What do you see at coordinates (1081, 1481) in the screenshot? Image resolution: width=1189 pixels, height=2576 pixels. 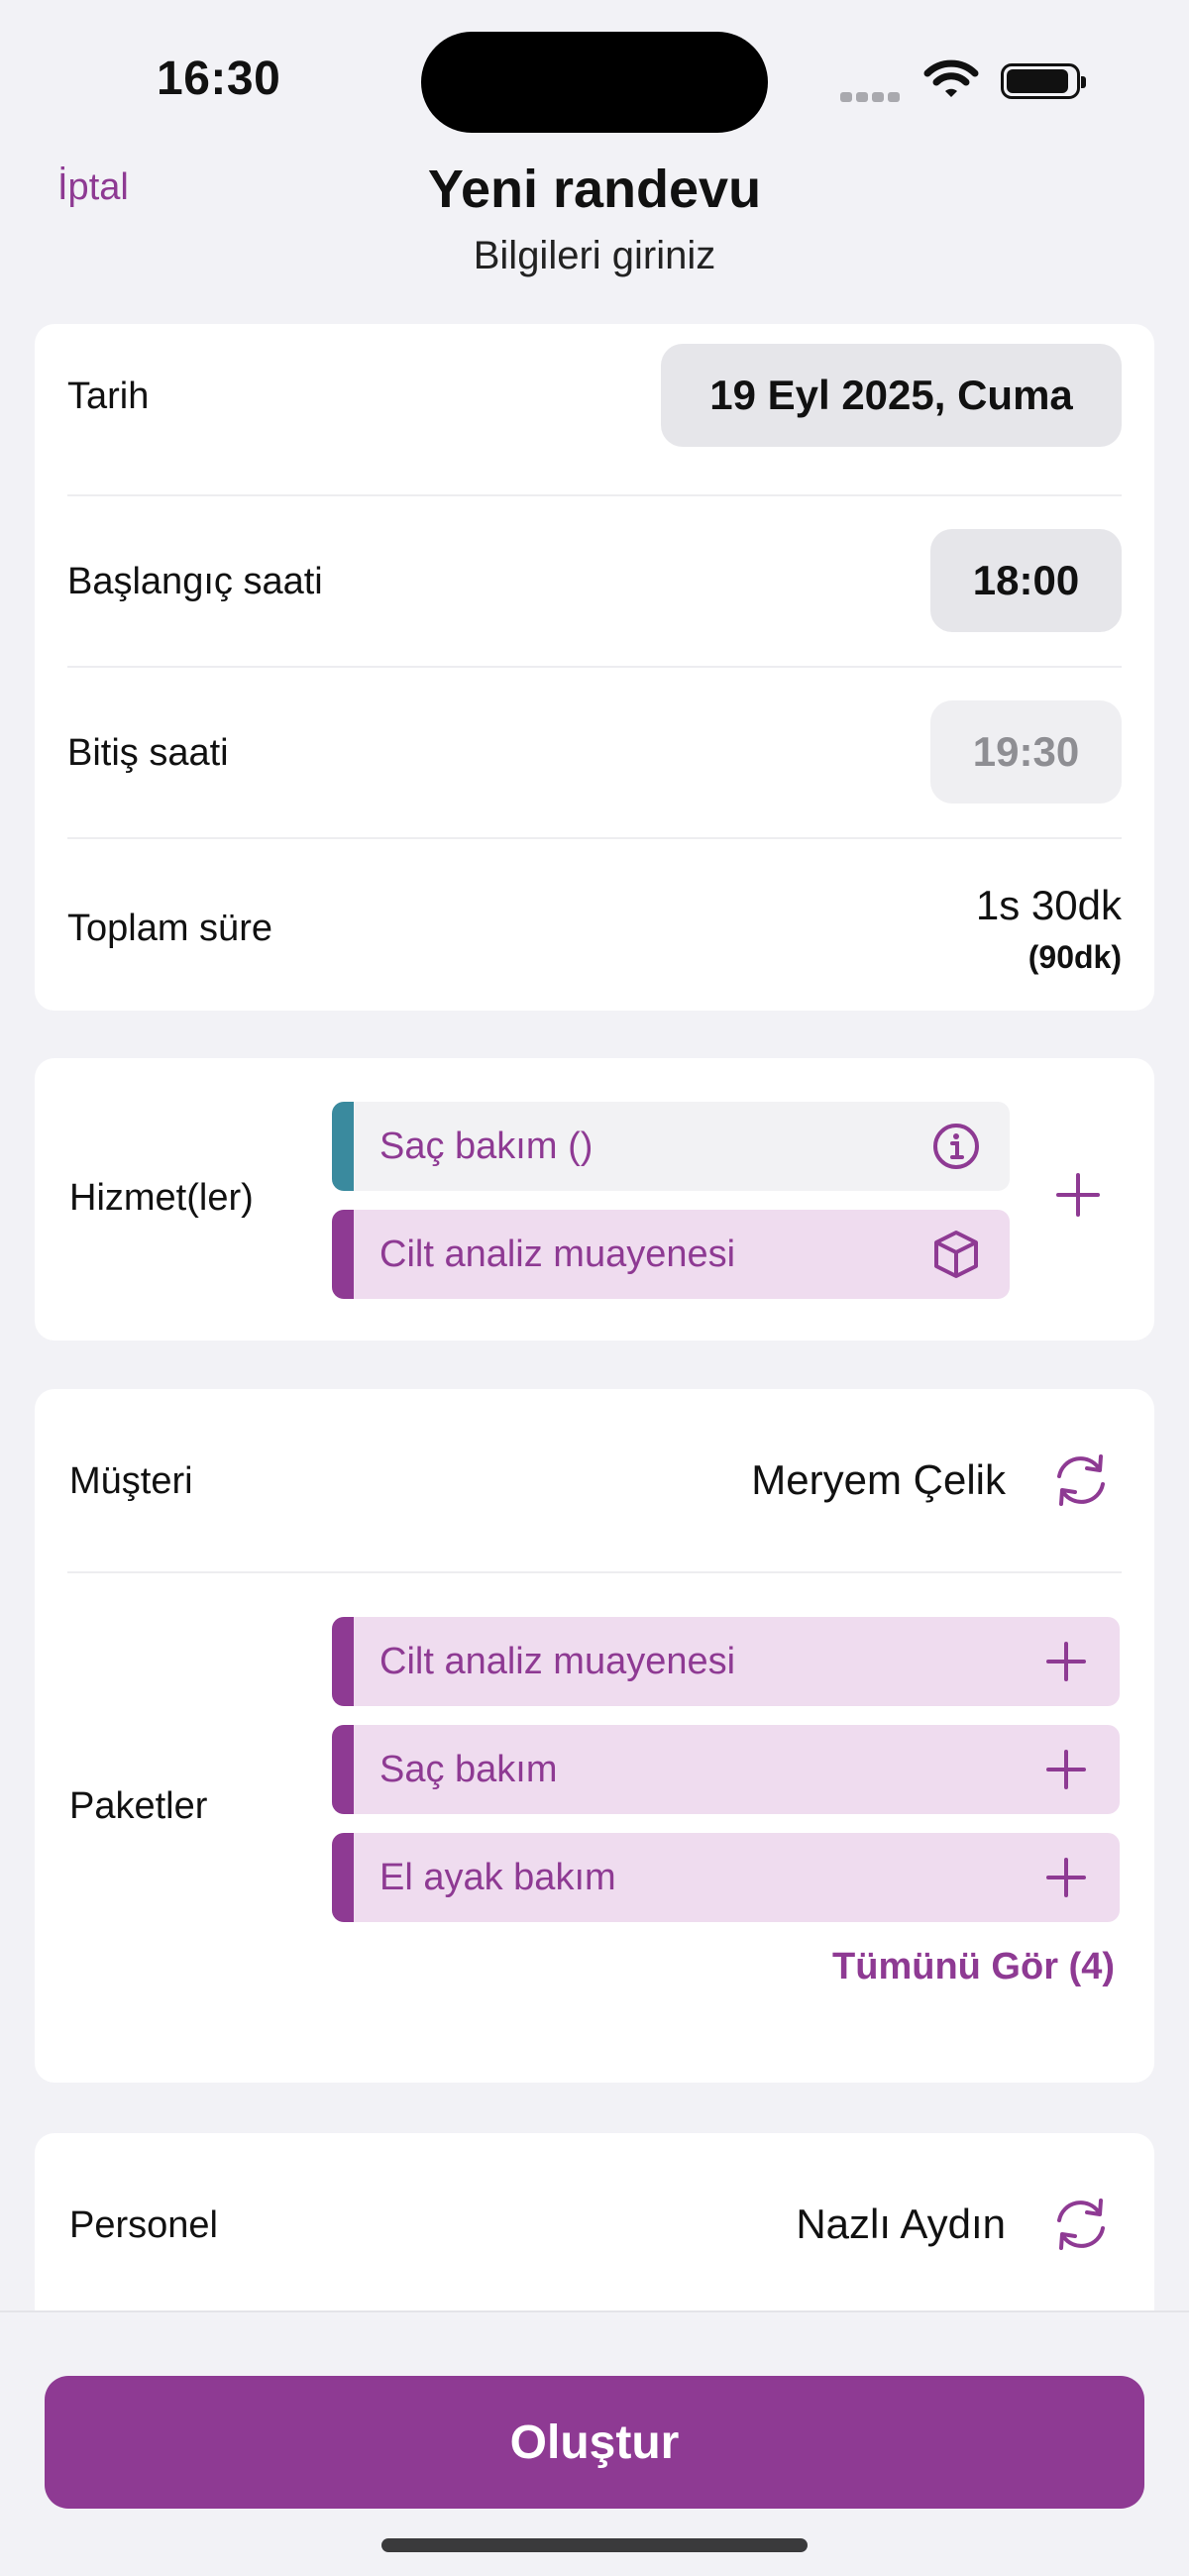 I see `change-customer-icon` at bounding box center [1081, 1481].